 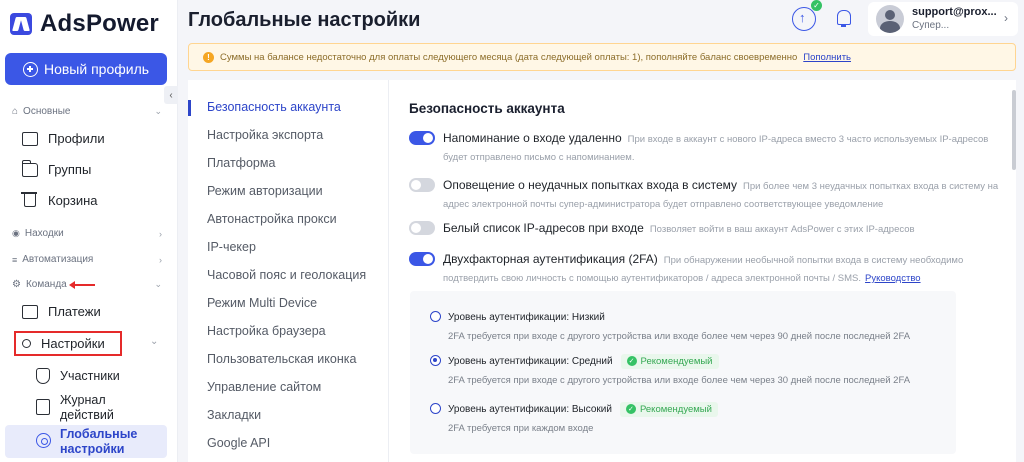 What do you see at coordinates (30, 138) in the screenshot?
I see `profiles-icon` at bounding box center [30, 138].